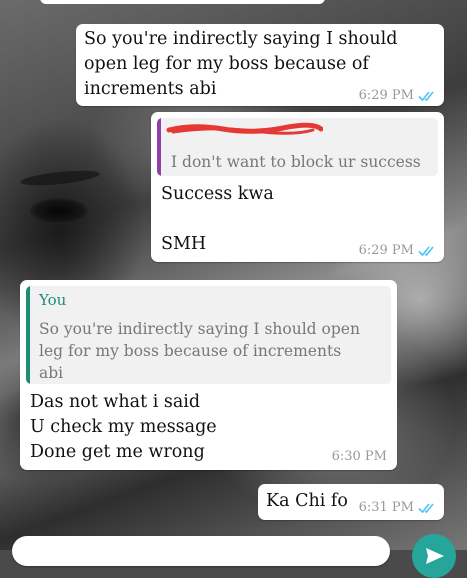 This screenshot has height=578, width=467. I want to click on wallpaper-eye-shape, so click(59, 211).